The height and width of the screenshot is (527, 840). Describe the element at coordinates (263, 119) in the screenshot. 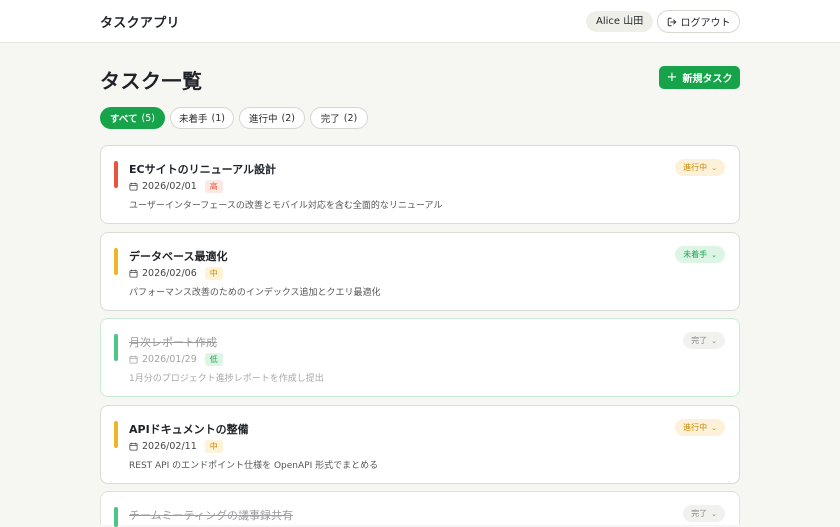

I see `tab-label: 進行中` at that location.